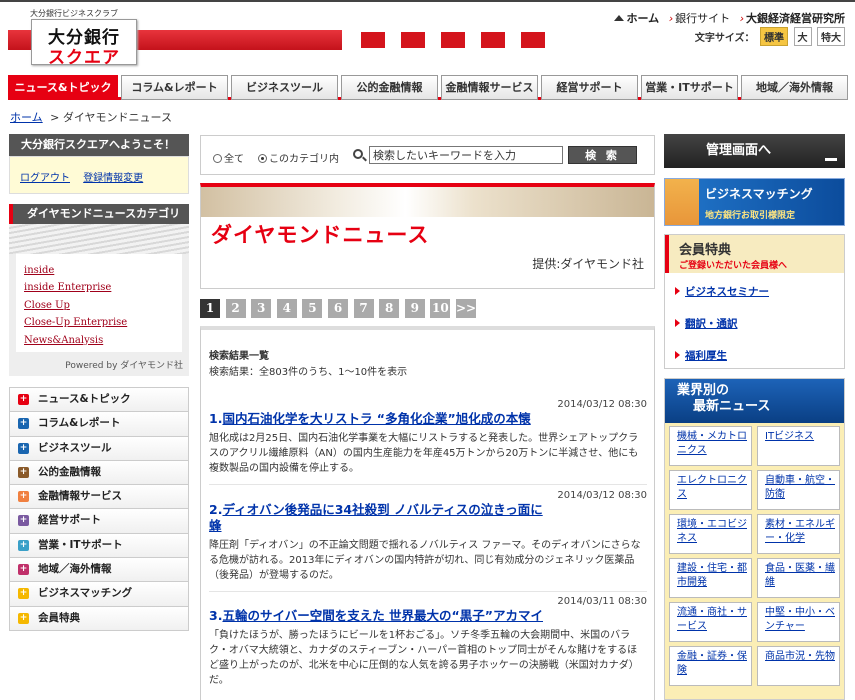 This screenshot has width=855, height=700. I want to click on handshake-photo, so click(682, 202).